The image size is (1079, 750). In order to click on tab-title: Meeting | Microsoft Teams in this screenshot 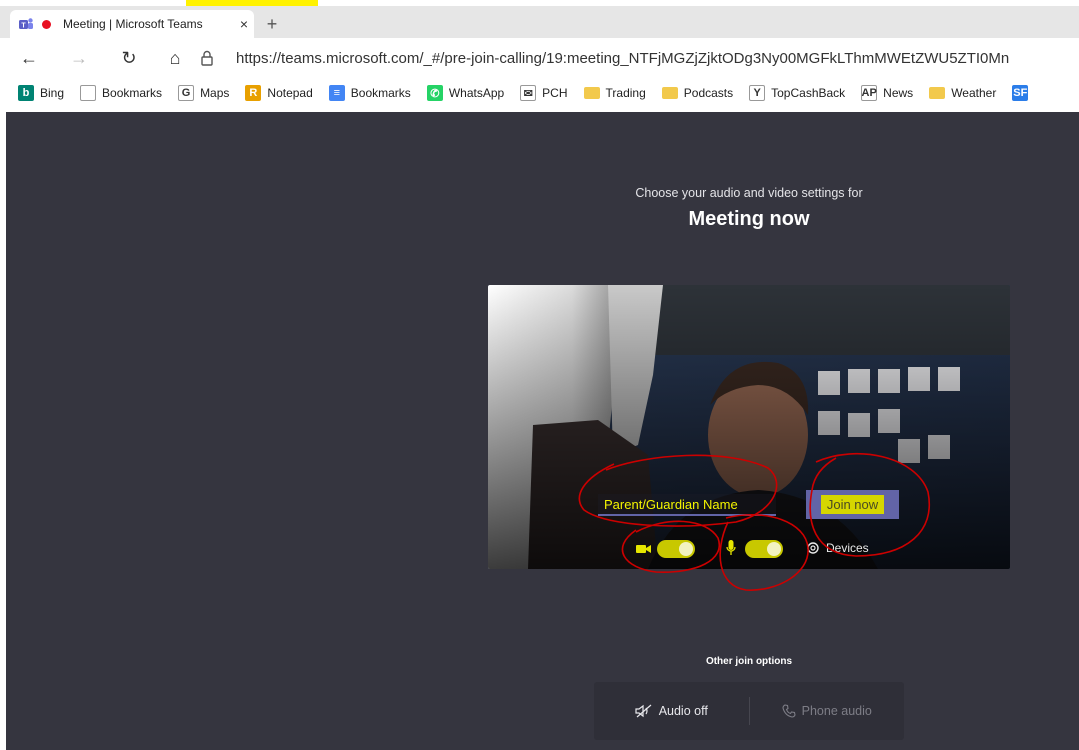, I will do `click(133, 24)`.